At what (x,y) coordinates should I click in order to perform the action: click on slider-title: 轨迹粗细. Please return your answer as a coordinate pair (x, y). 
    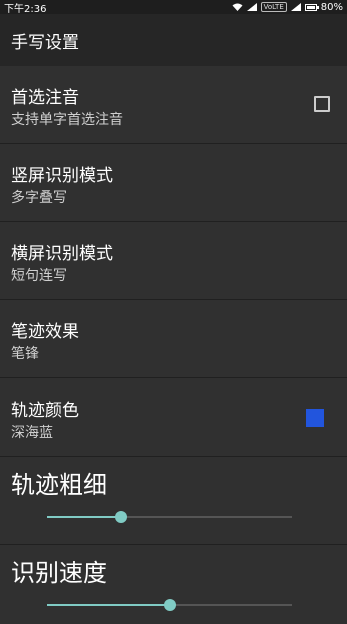
    Looking at the image, I should click on (59, 485).